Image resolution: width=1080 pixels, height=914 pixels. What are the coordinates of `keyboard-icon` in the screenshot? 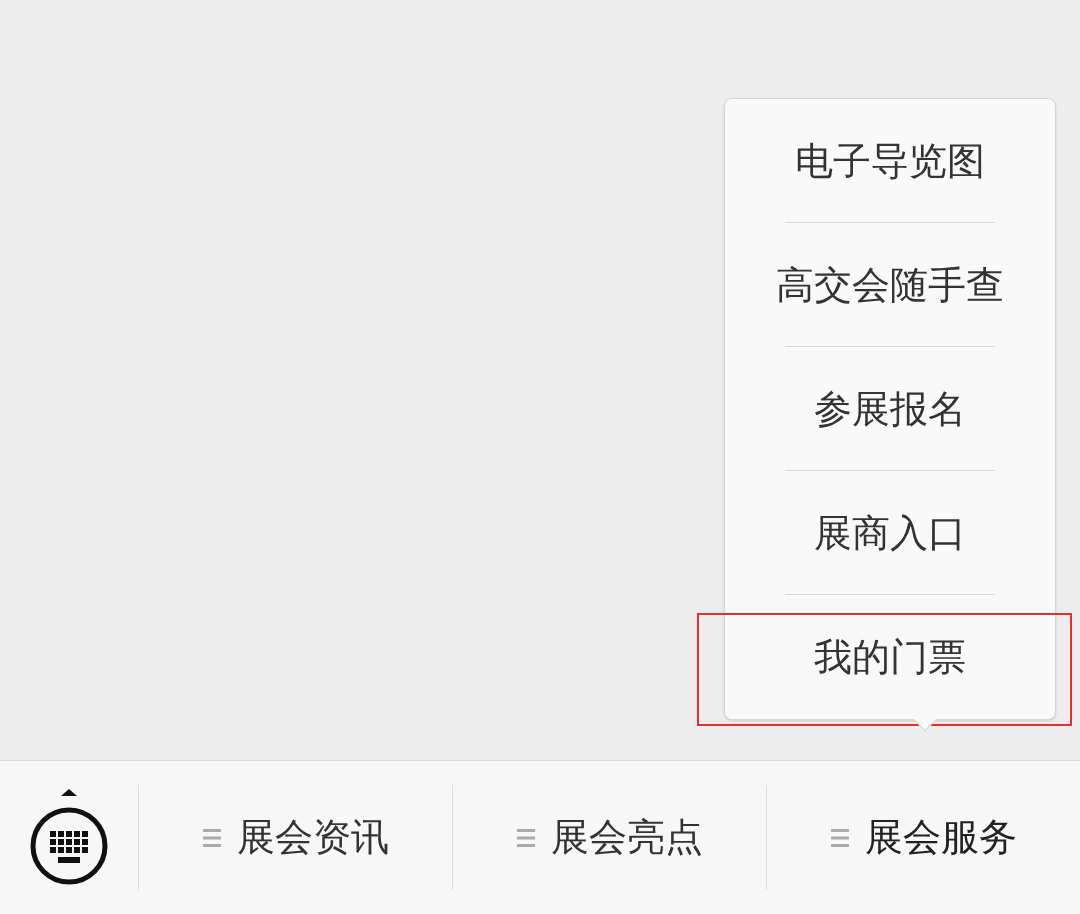 It's located at (69, 837).